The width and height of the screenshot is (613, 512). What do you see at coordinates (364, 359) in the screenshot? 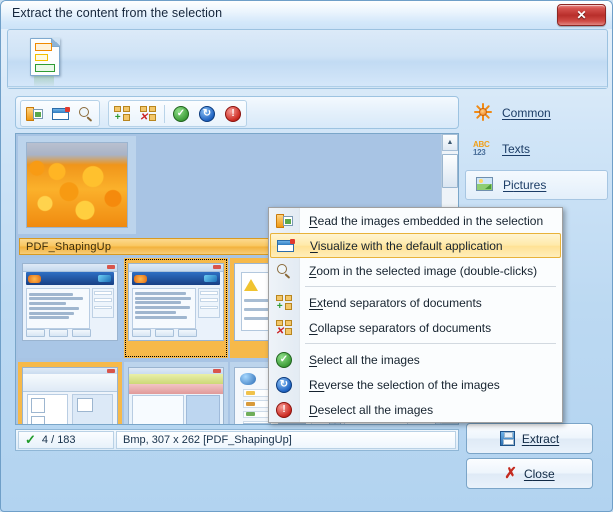
I see `menu-item-label: Select all the images` at bounding box center [364, 359].